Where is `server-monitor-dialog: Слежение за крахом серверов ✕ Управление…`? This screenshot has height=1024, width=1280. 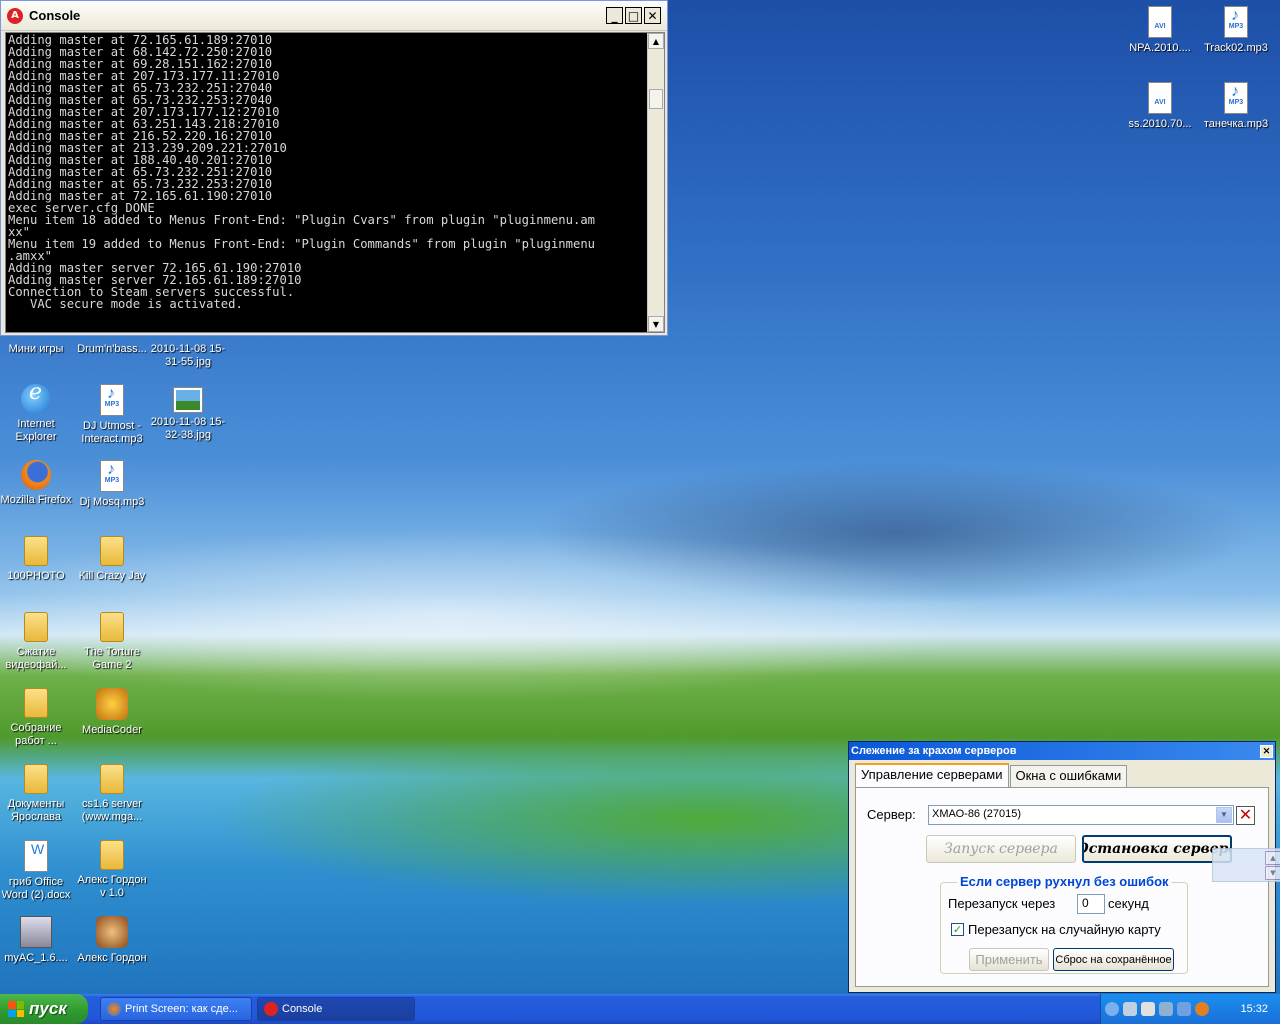 server-monitor-dialog: Слежение за крахом серверов ✕ Управление… is located at coordinates (1064, 867).